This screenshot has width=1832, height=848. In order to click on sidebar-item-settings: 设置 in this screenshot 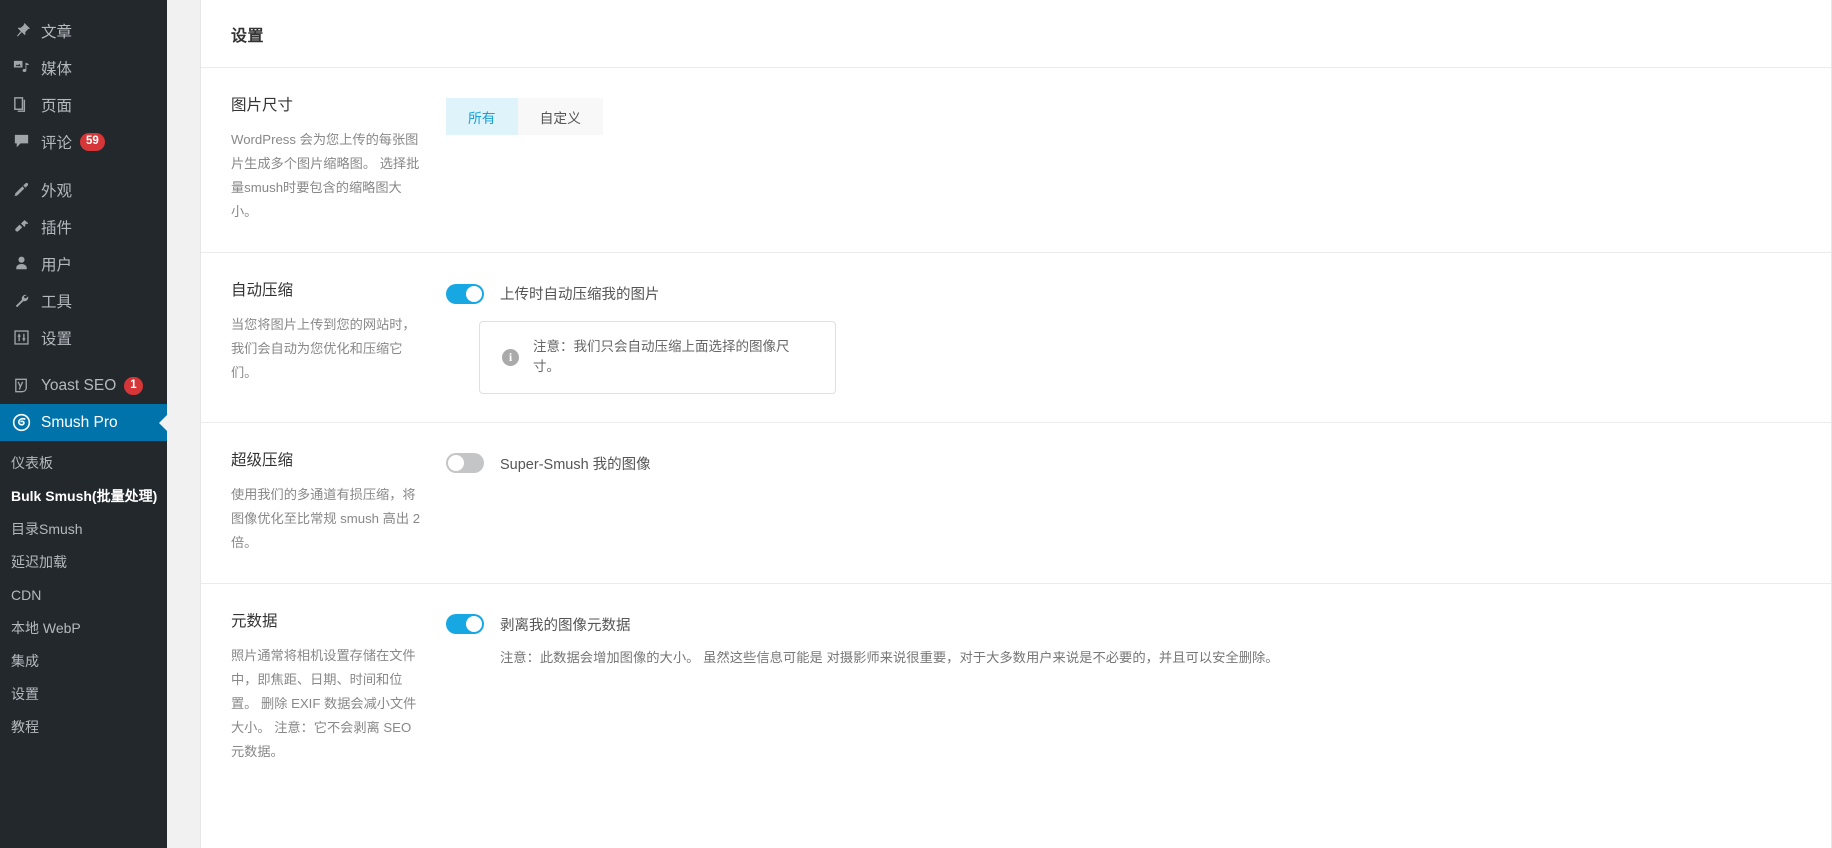, I will do `click(83, 337)`.